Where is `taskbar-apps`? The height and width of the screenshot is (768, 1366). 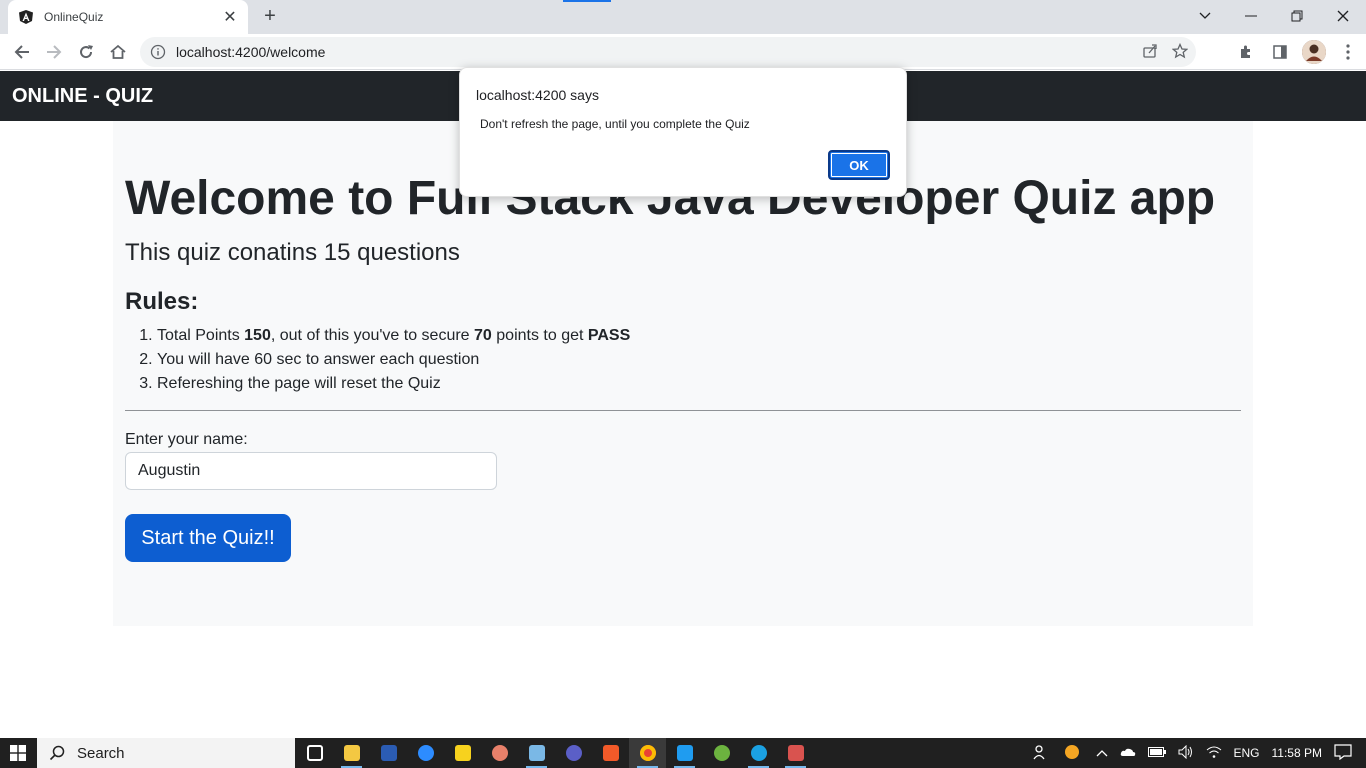 taskbar-apps is located at coordinates (555, 753).